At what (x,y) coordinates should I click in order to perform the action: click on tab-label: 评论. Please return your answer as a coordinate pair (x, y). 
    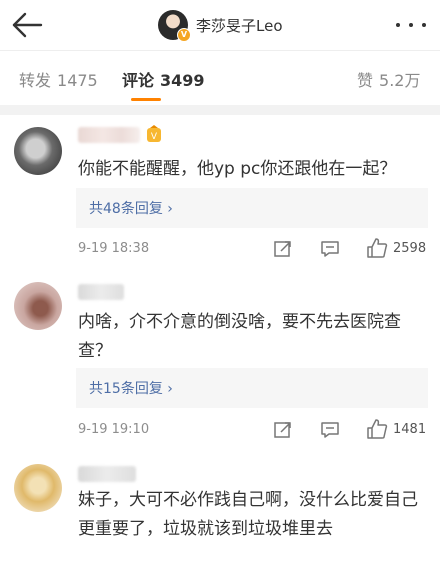
    Looking at the image, I should click on (138, 80).